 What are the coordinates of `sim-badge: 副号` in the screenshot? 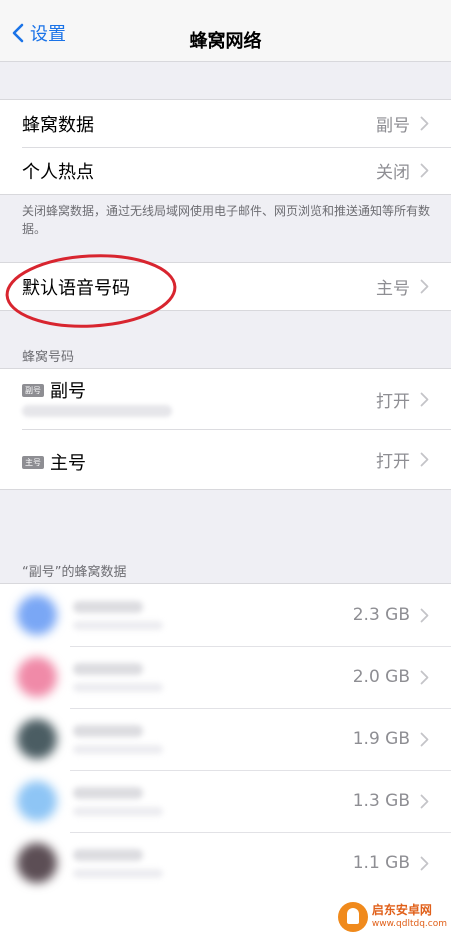 It's located at (33, 390).